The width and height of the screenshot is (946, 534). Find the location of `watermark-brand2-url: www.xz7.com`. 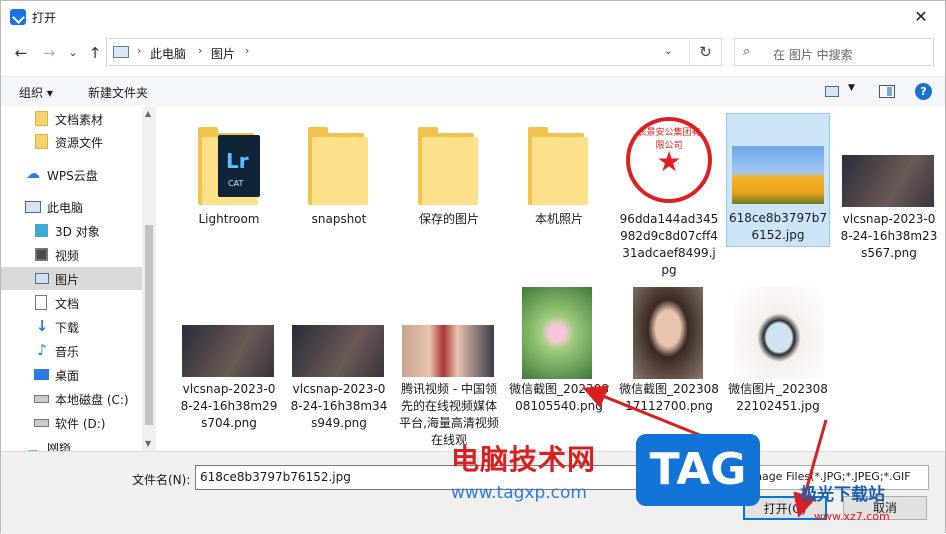

watermark-brand2-url: www.xz7.com is located at coordinates (852, 516).